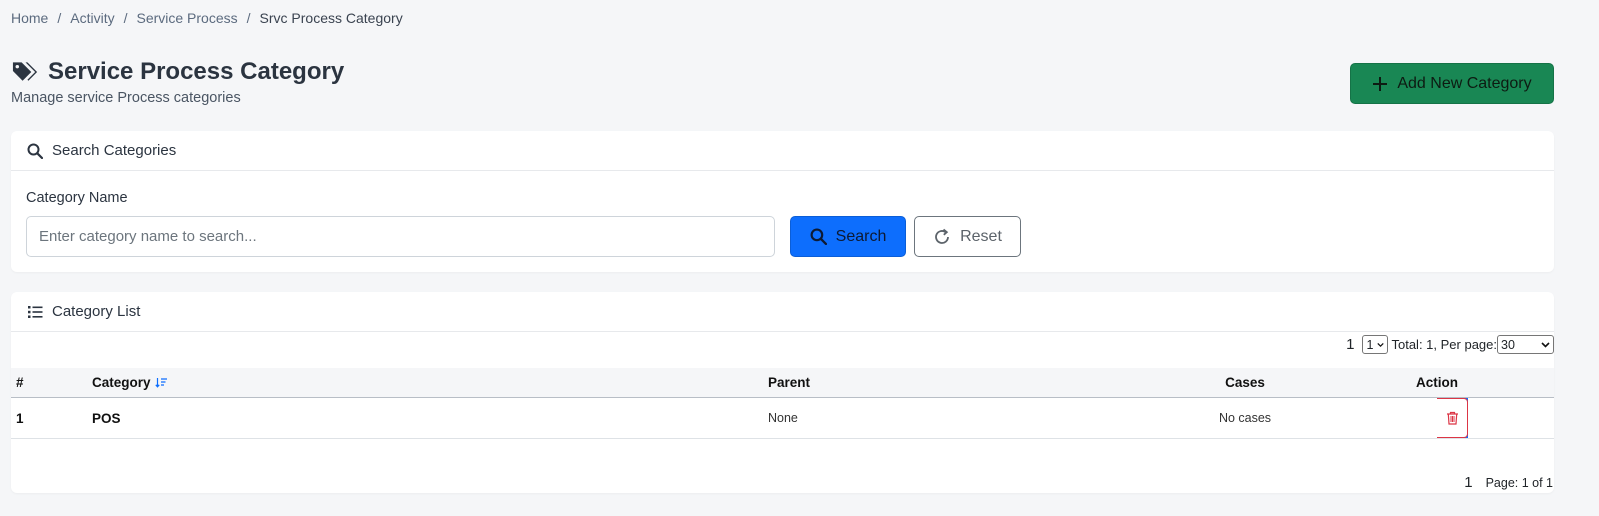  What do you see at coordinates (782, 312) in the screenshot?
I see `category-list-header: Category List` at bounding box center [782, 312].